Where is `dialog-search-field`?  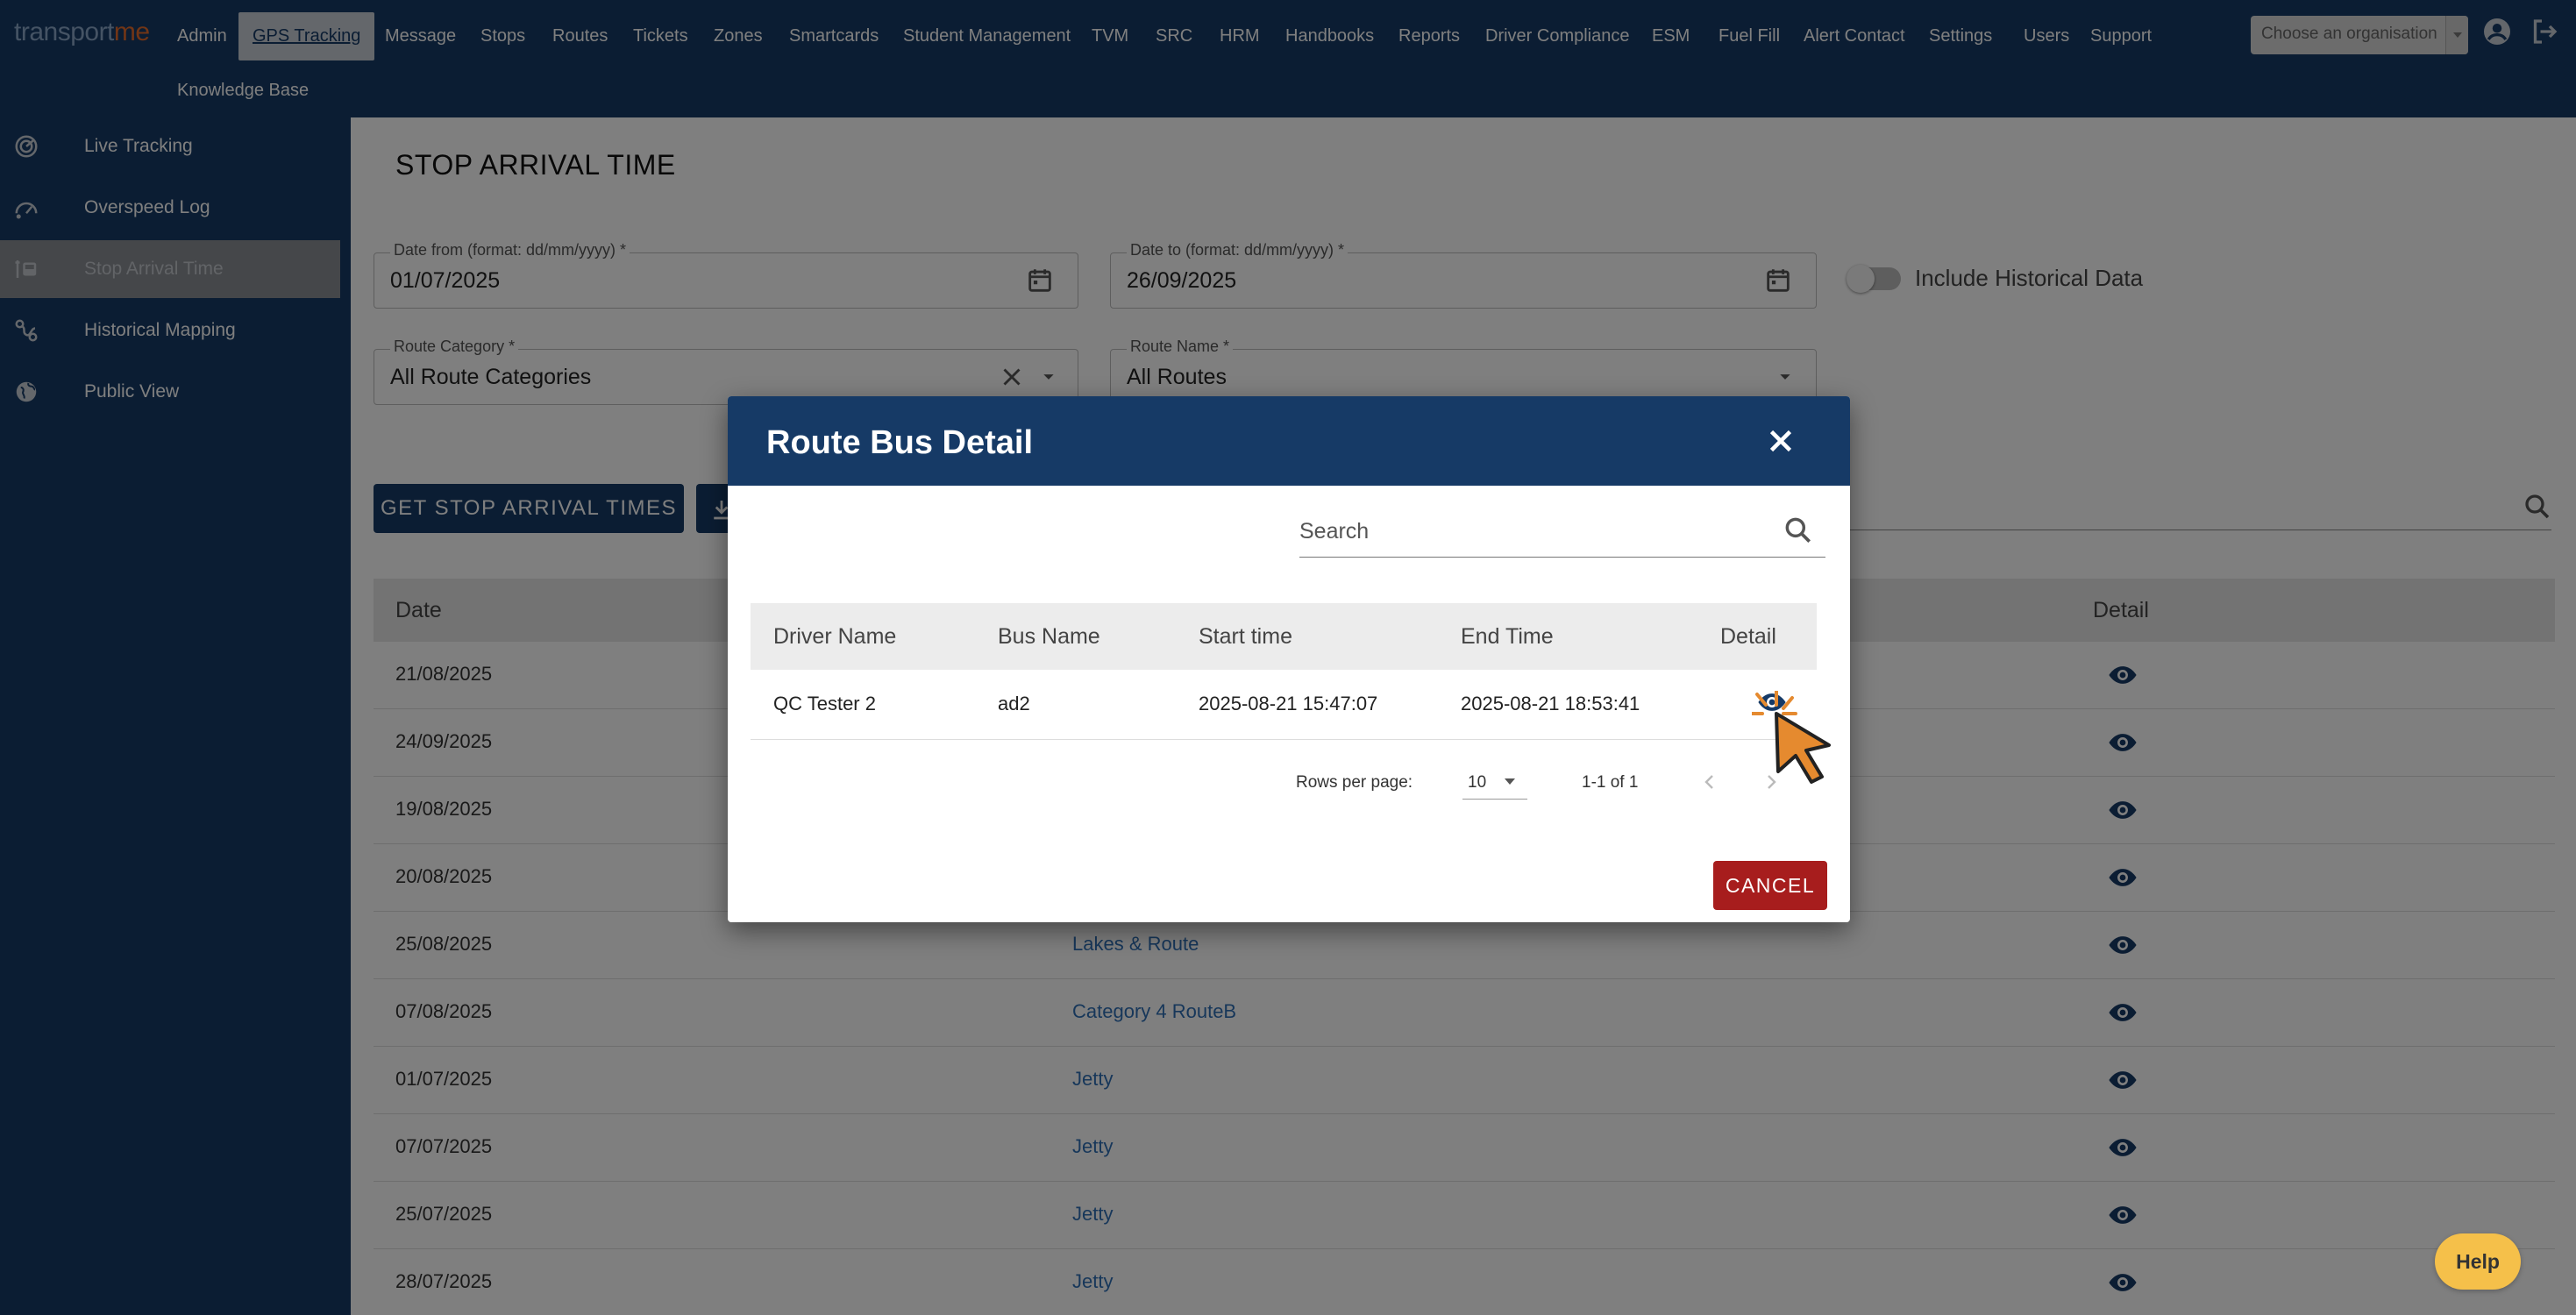 dialog-search-field is located at coordinates (1562, 531).